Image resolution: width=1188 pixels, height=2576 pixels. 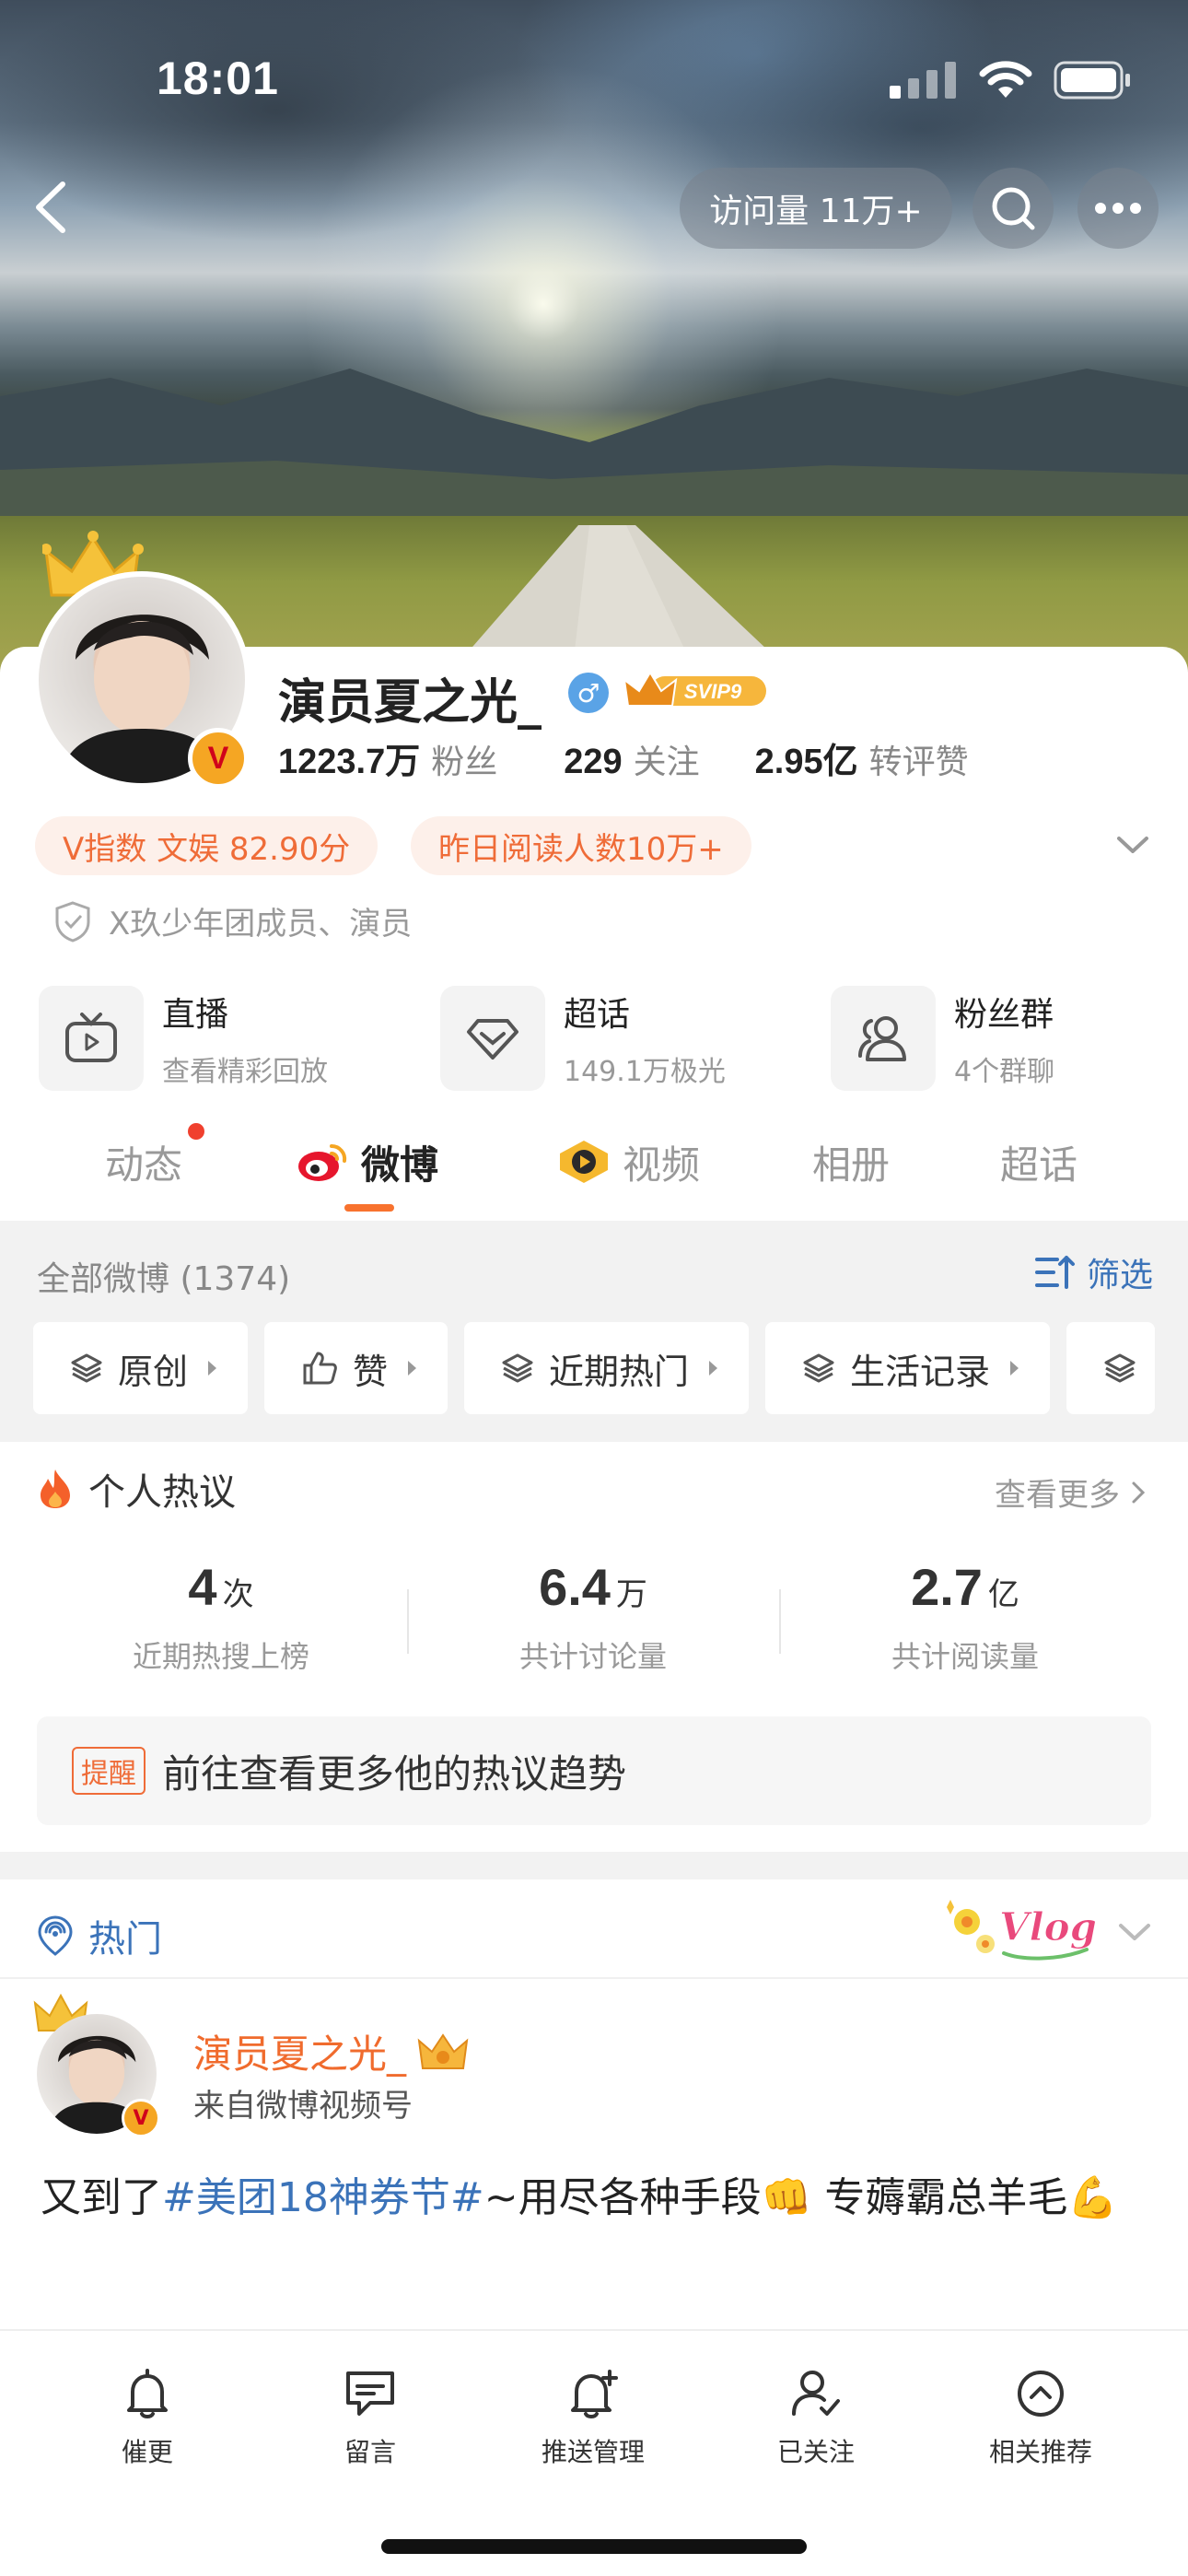 I want to click on post-author-name: 演员夏之光_, so click(x=331, y=2051).